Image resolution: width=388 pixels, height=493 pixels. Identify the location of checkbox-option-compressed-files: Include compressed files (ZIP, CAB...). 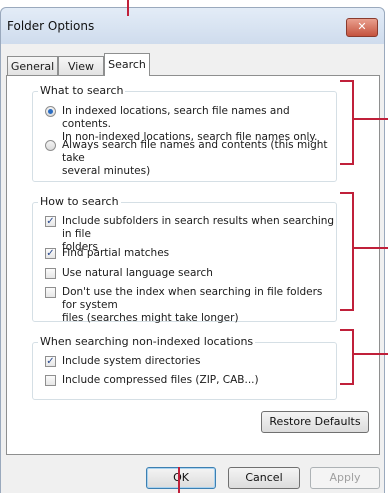
(152, 380).